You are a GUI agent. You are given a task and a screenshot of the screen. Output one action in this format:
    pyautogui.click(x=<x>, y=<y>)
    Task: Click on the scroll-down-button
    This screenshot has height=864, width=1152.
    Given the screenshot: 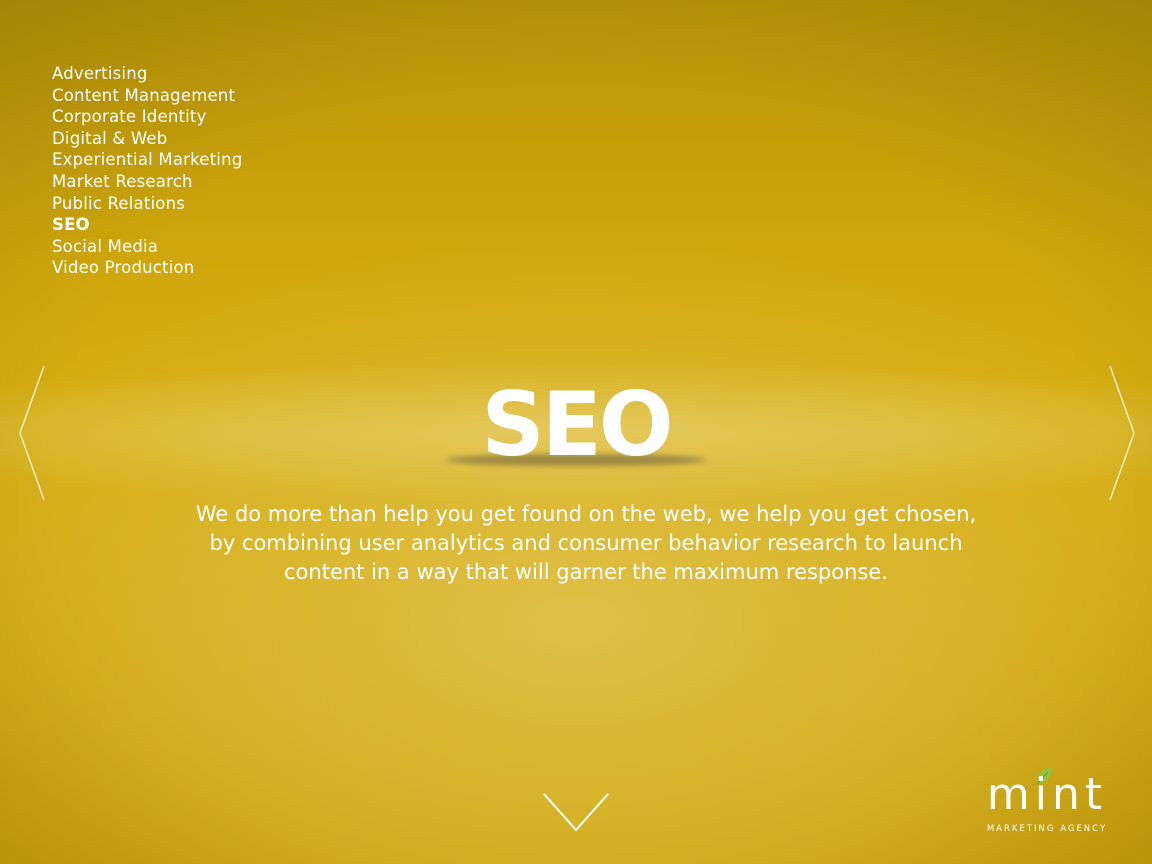 What is the action you would take?
    pyautogui.click(x=576, y=812)
    